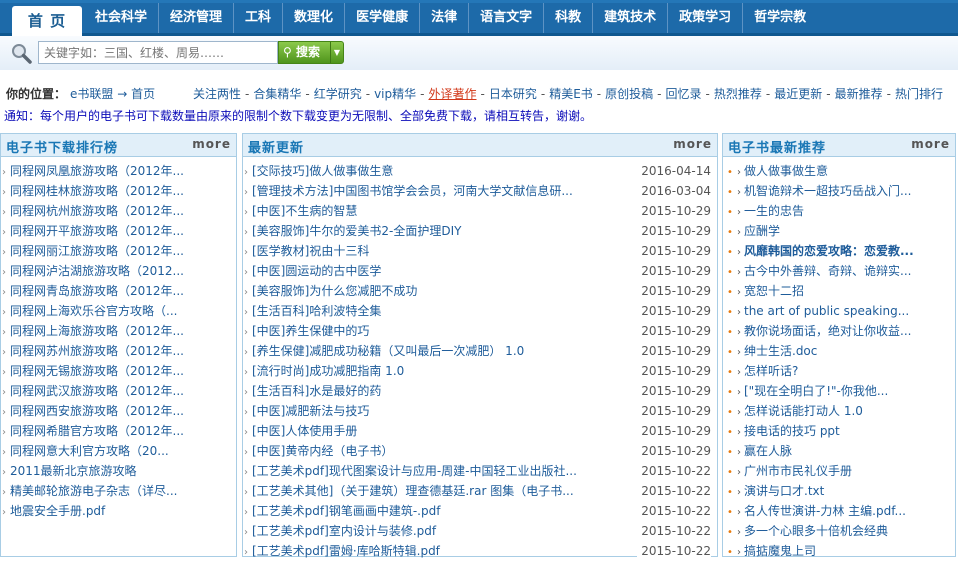 This screenshot has width=958, height=561. Describe the element at coordinates (73, 471) in the screenshot. I see `item-title: 2011最新北京旅游攻略` at that location.